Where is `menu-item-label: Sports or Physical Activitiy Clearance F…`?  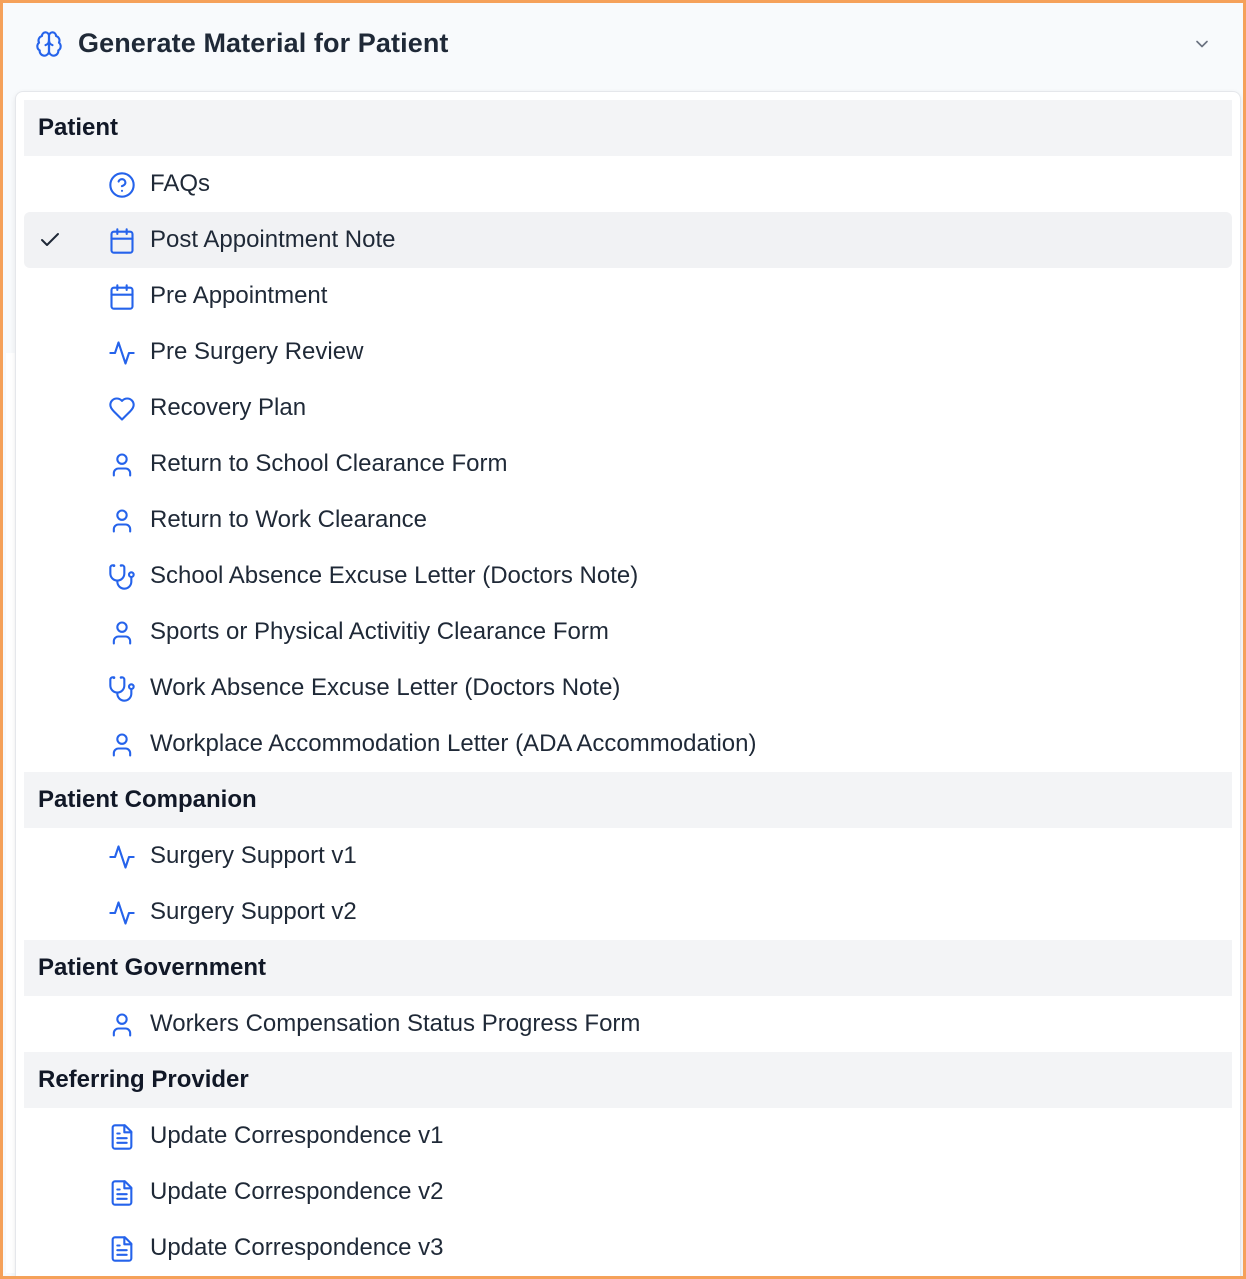
menu-item-label: Sports or Physical Activitiy Clearance F… is located at coordinates (379, 631).